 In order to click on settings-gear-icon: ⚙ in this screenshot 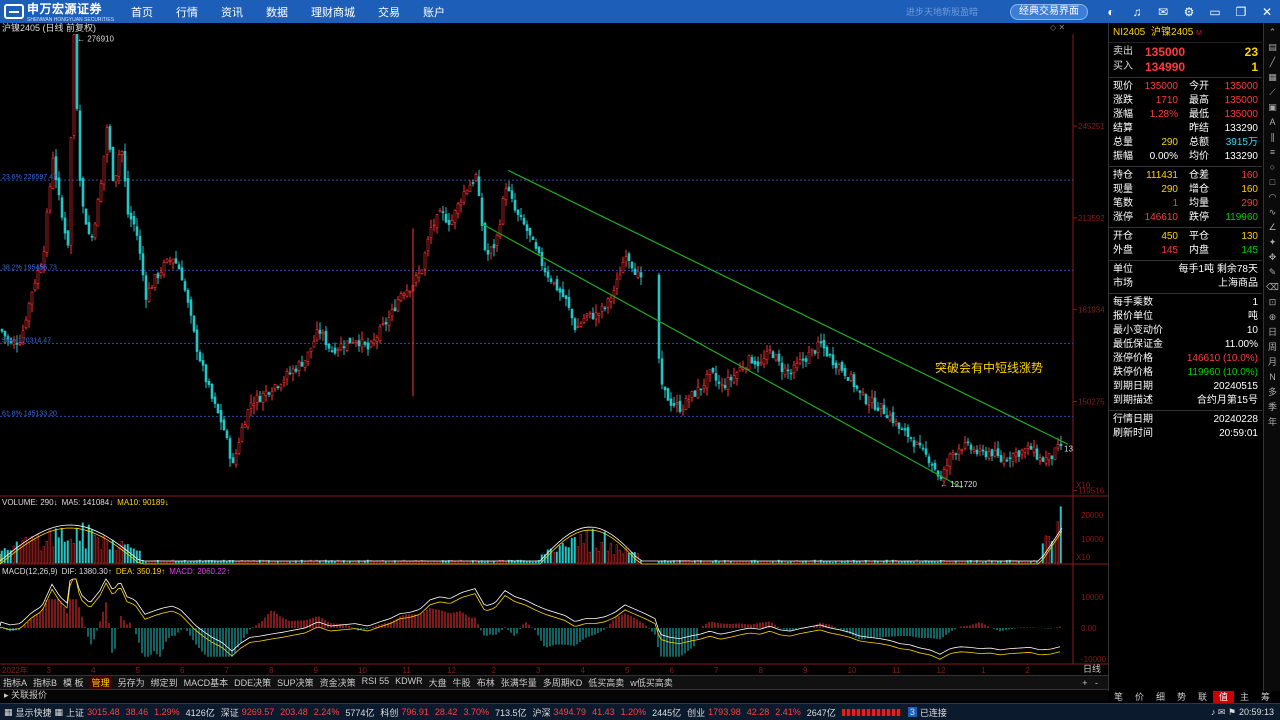, I will do `click(1189, 12)`.